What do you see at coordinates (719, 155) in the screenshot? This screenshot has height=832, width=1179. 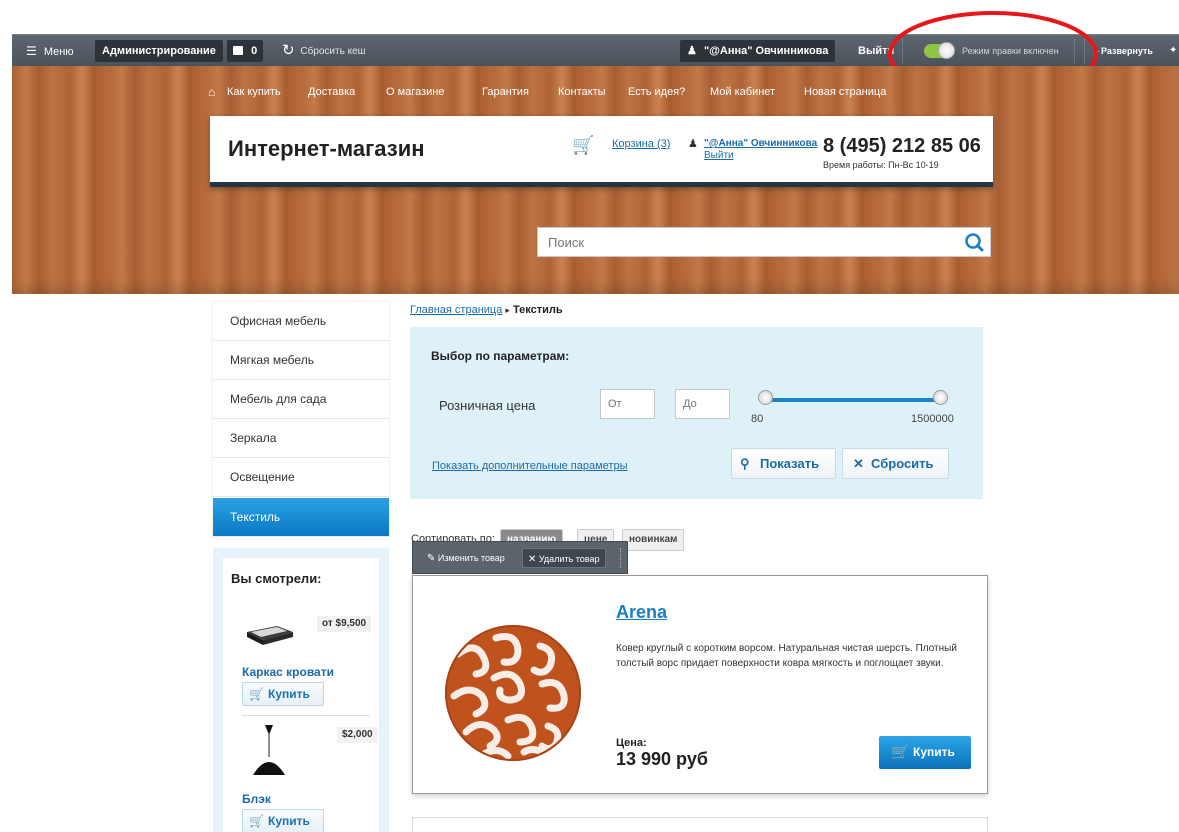 I see `logout-link: Выйти` at bounding box center [719, 155].